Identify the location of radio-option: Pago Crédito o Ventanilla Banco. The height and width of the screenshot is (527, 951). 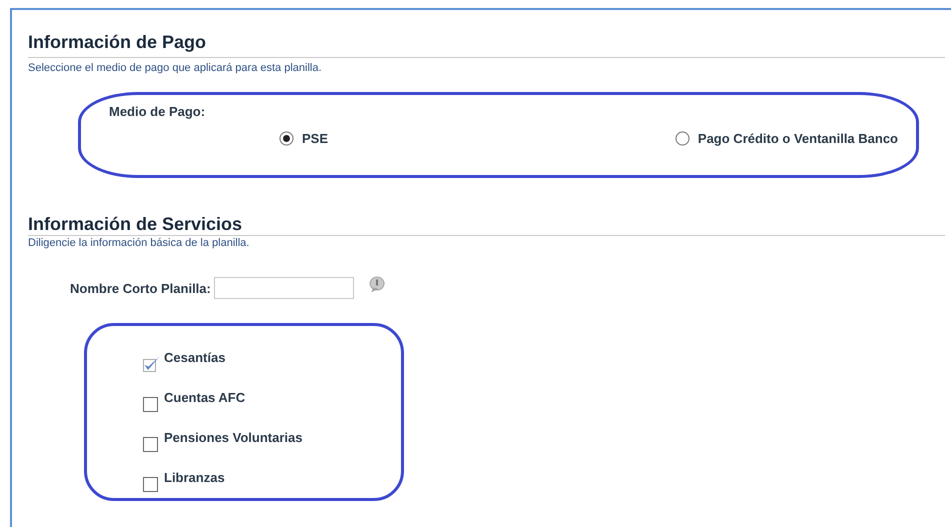
(786, 138).